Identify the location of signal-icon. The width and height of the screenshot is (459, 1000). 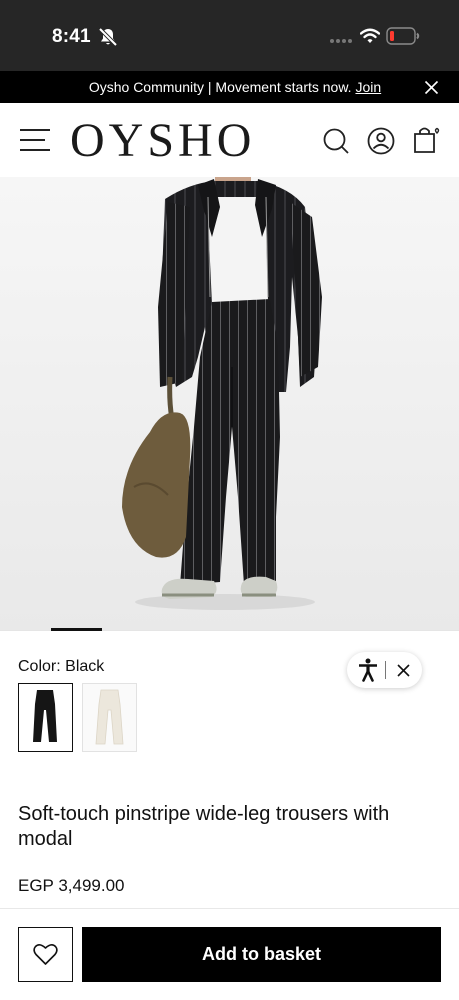
(341, 41).